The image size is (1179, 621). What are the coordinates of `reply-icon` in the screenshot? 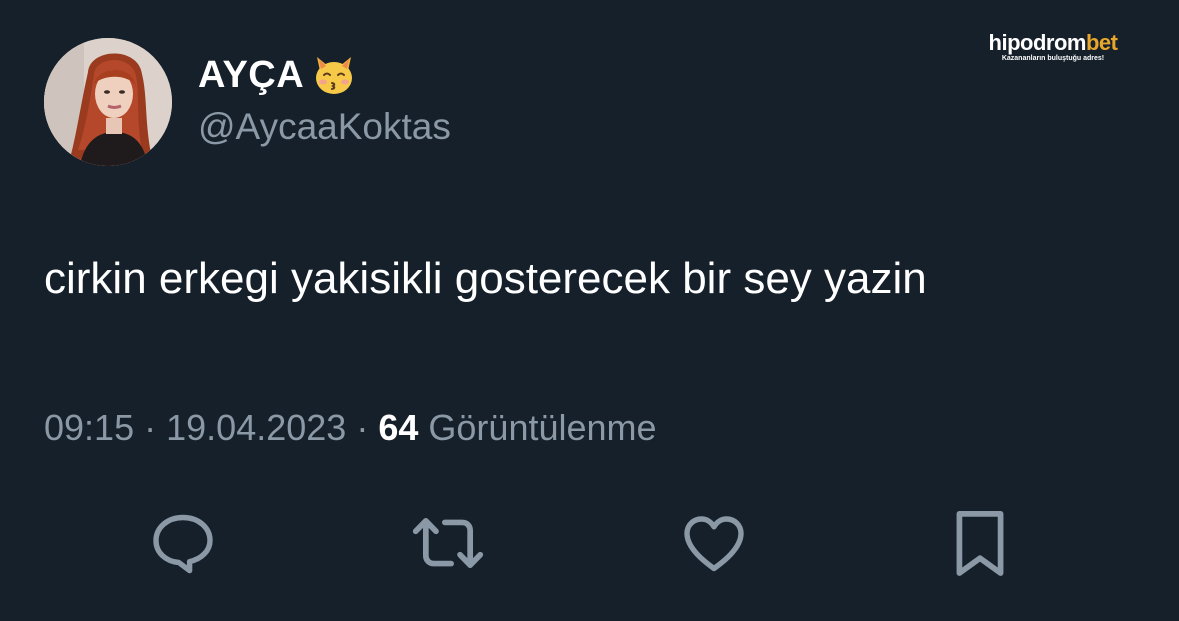 It's located at (183, 544).